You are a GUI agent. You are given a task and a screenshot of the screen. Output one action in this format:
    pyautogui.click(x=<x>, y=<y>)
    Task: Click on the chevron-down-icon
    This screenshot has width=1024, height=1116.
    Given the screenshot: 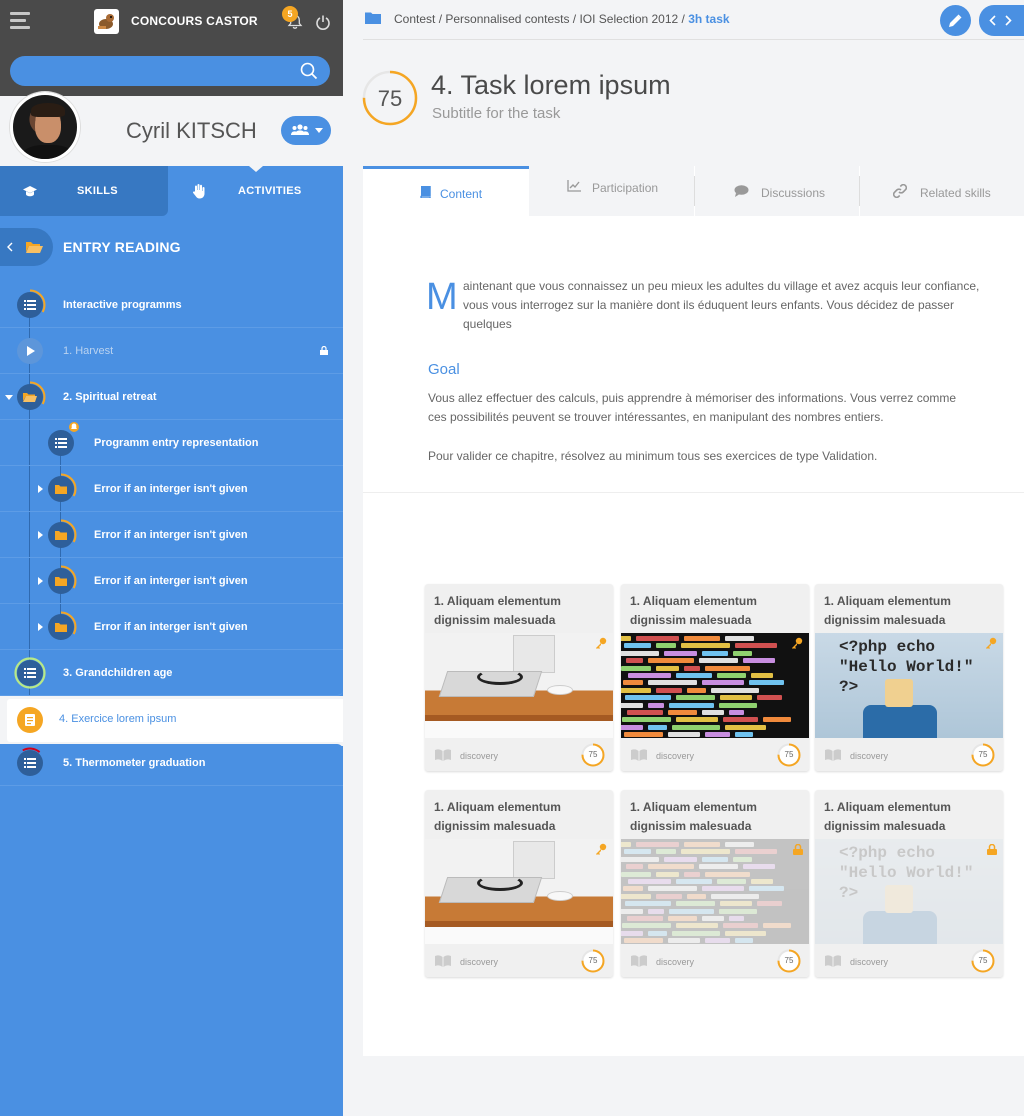 What is the action you would take?
    pyautogui.click(x=9, y=397)
    